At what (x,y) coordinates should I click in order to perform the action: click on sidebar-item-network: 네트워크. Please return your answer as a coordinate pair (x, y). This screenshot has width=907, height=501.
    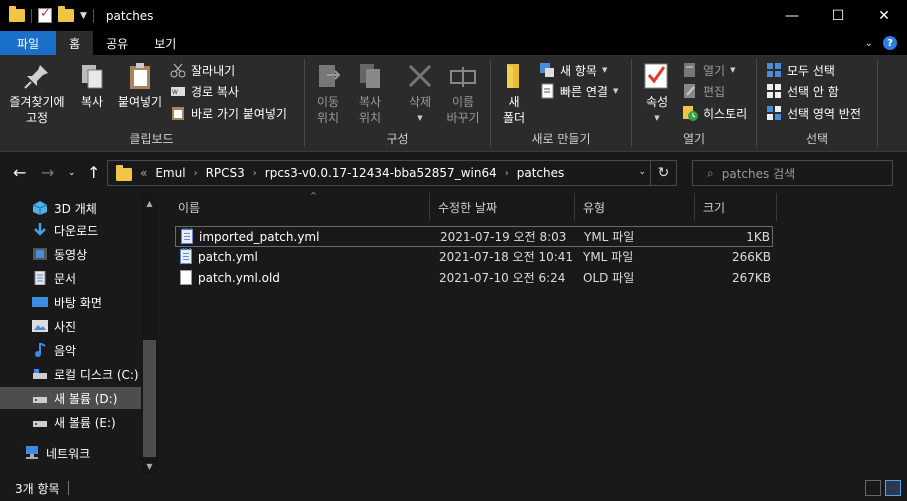
    Looking at the image, I should click on (57, 453).